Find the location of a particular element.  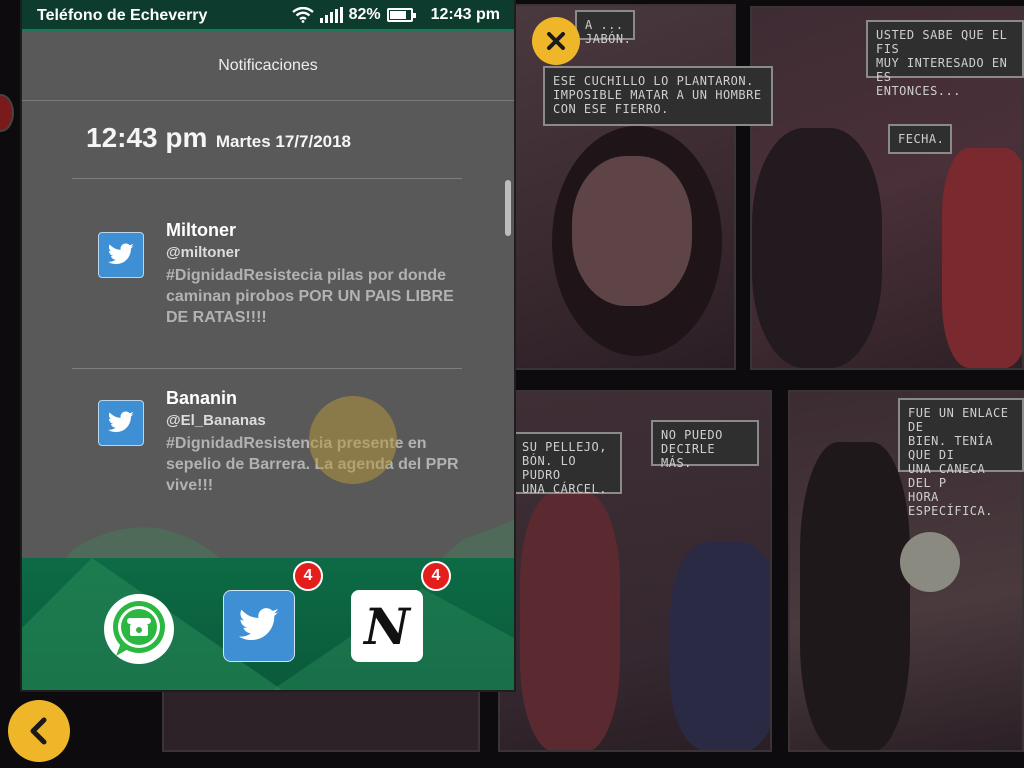

chevron-left-icon is located at coordinates (38, 731).